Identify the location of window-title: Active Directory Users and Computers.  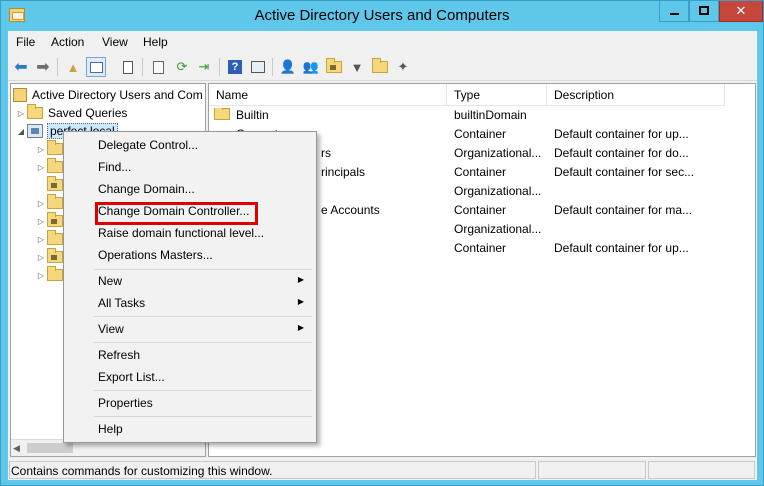
(382, 15).